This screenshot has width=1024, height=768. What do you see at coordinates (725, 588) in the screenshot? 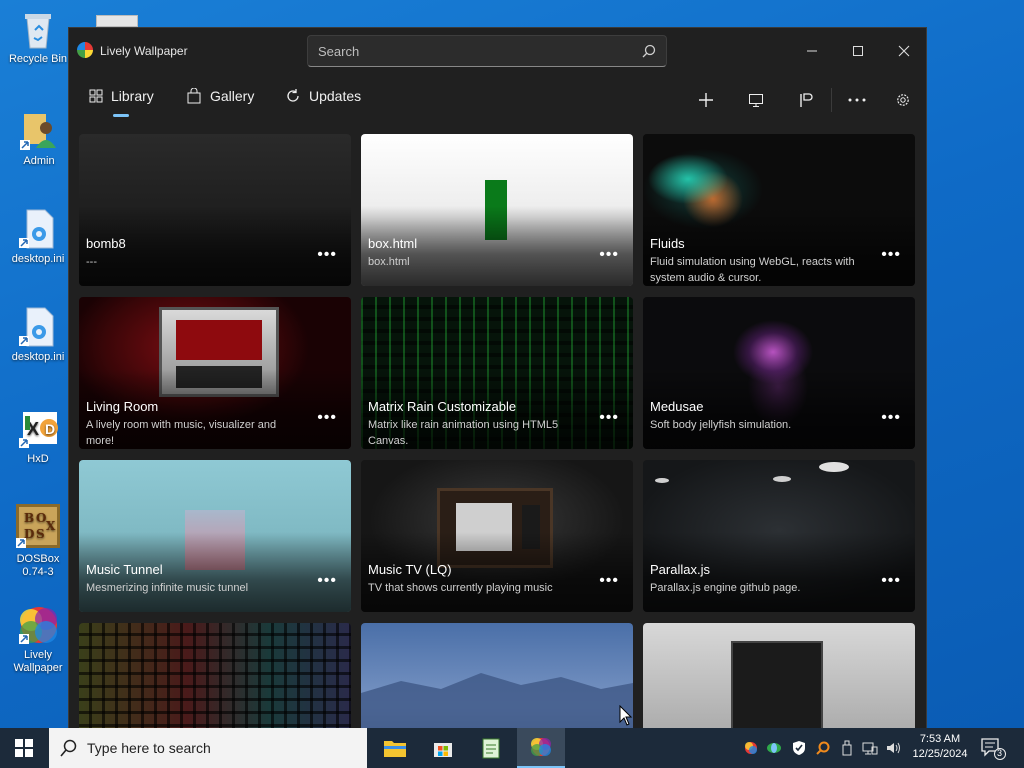
I see `wallpaper-desc: Parallax.js engine github page.` at bounding box center [725, 588].